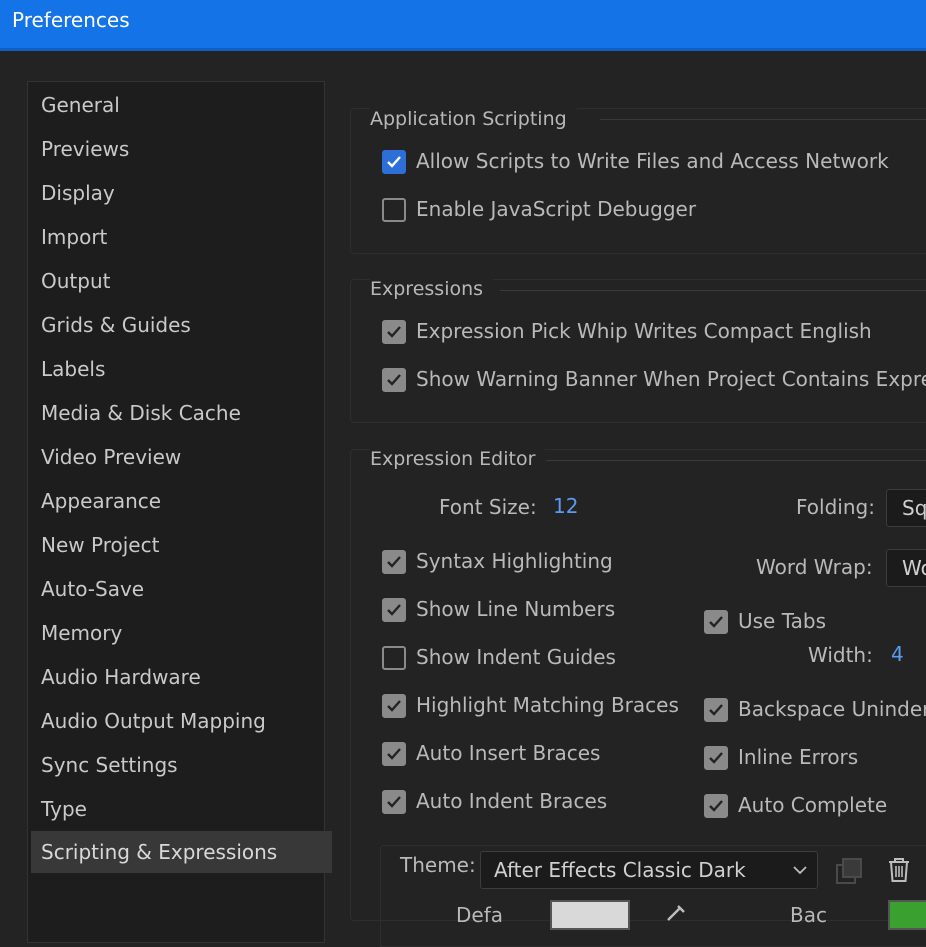 The width and height of the screenshot is (926, 947). I want to click on title-bar: Preferences, so click(463, 25).